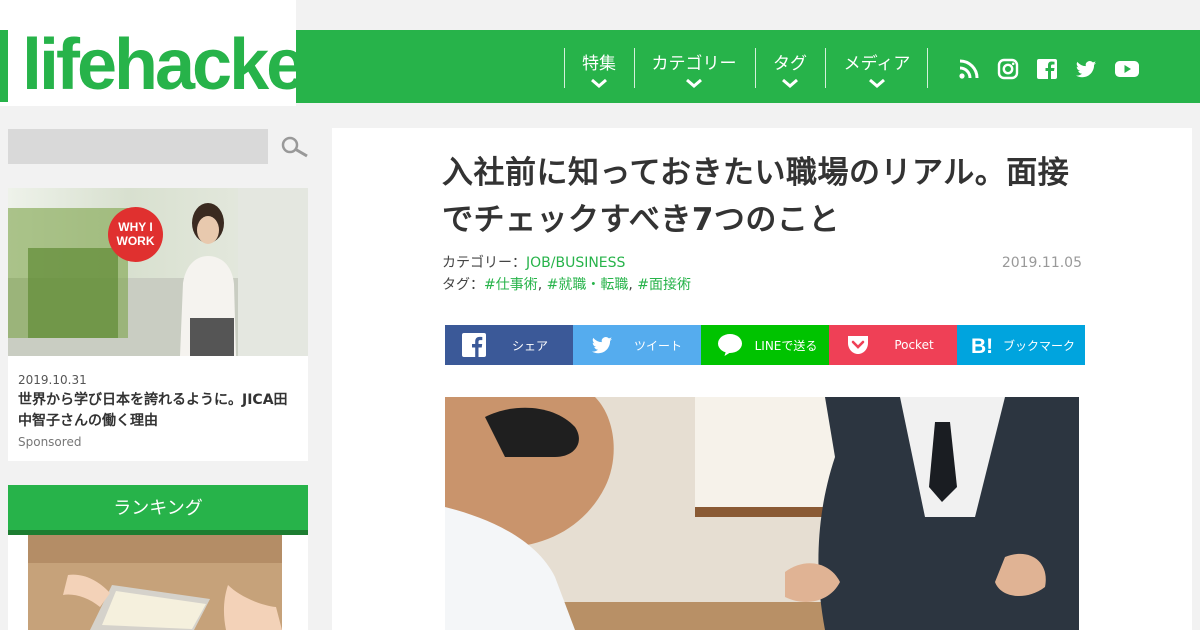 Image resolution: width=1200 pixels, height=630 pixels. What do you see at coordinates (484, 263) in the screenshot?
I see `category-label: カテゴリー：` at bounding box center [484, 263].